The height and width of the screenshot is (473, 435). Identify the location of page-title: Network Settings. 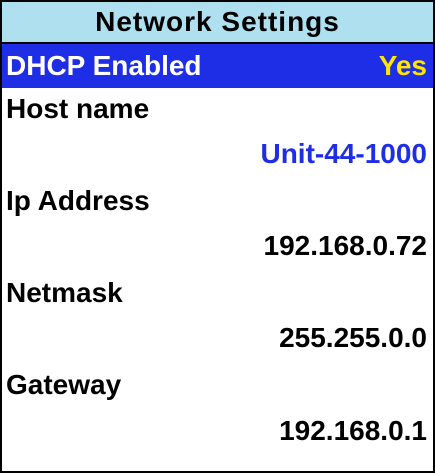
(217, 23).